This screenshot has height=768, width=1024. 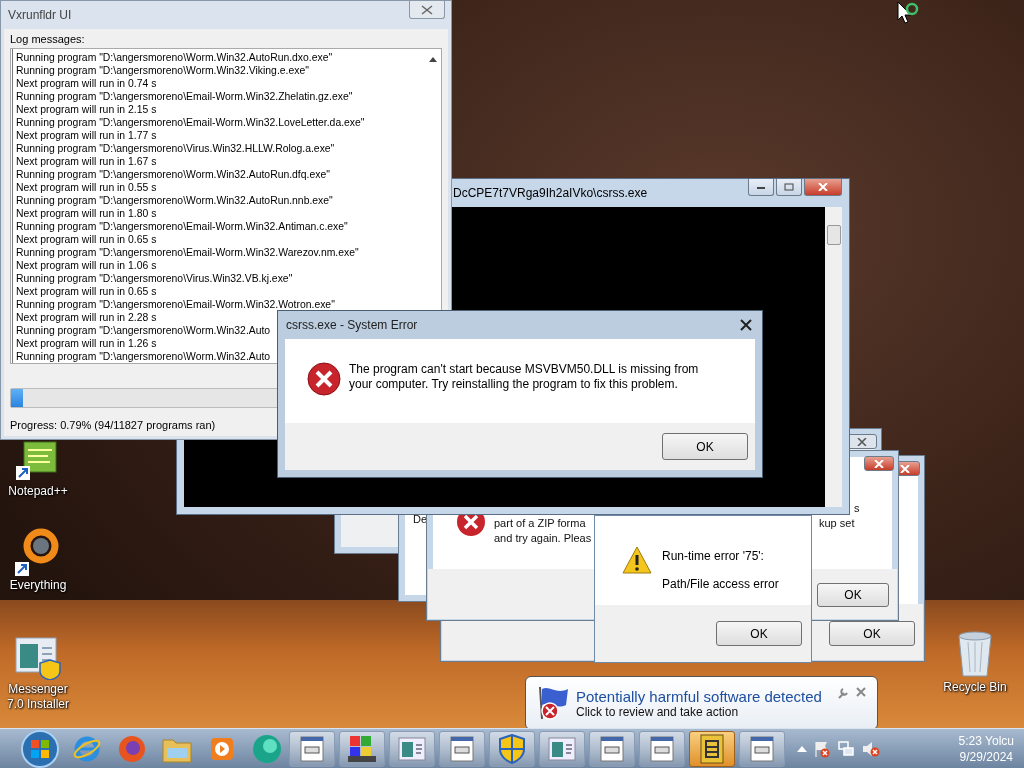 I want to click on log-line: Running program "D:\angersmoreno\Email-Worm.Win32.LoveLetter.da.exe", so click(x=190, y=122).